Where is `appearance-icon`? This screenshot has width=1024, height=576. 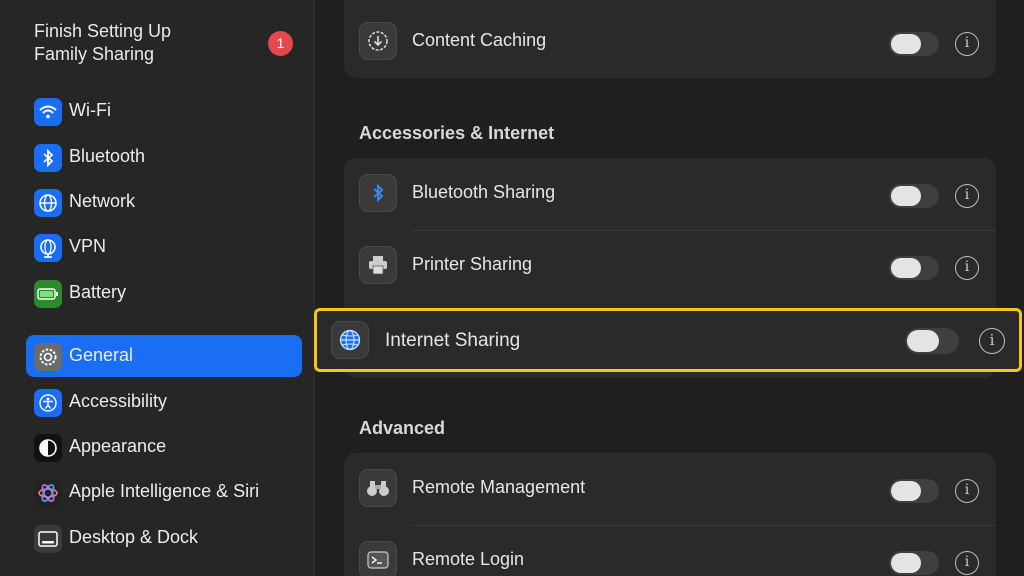 appearance-icon is located at coordinates (48, 448).